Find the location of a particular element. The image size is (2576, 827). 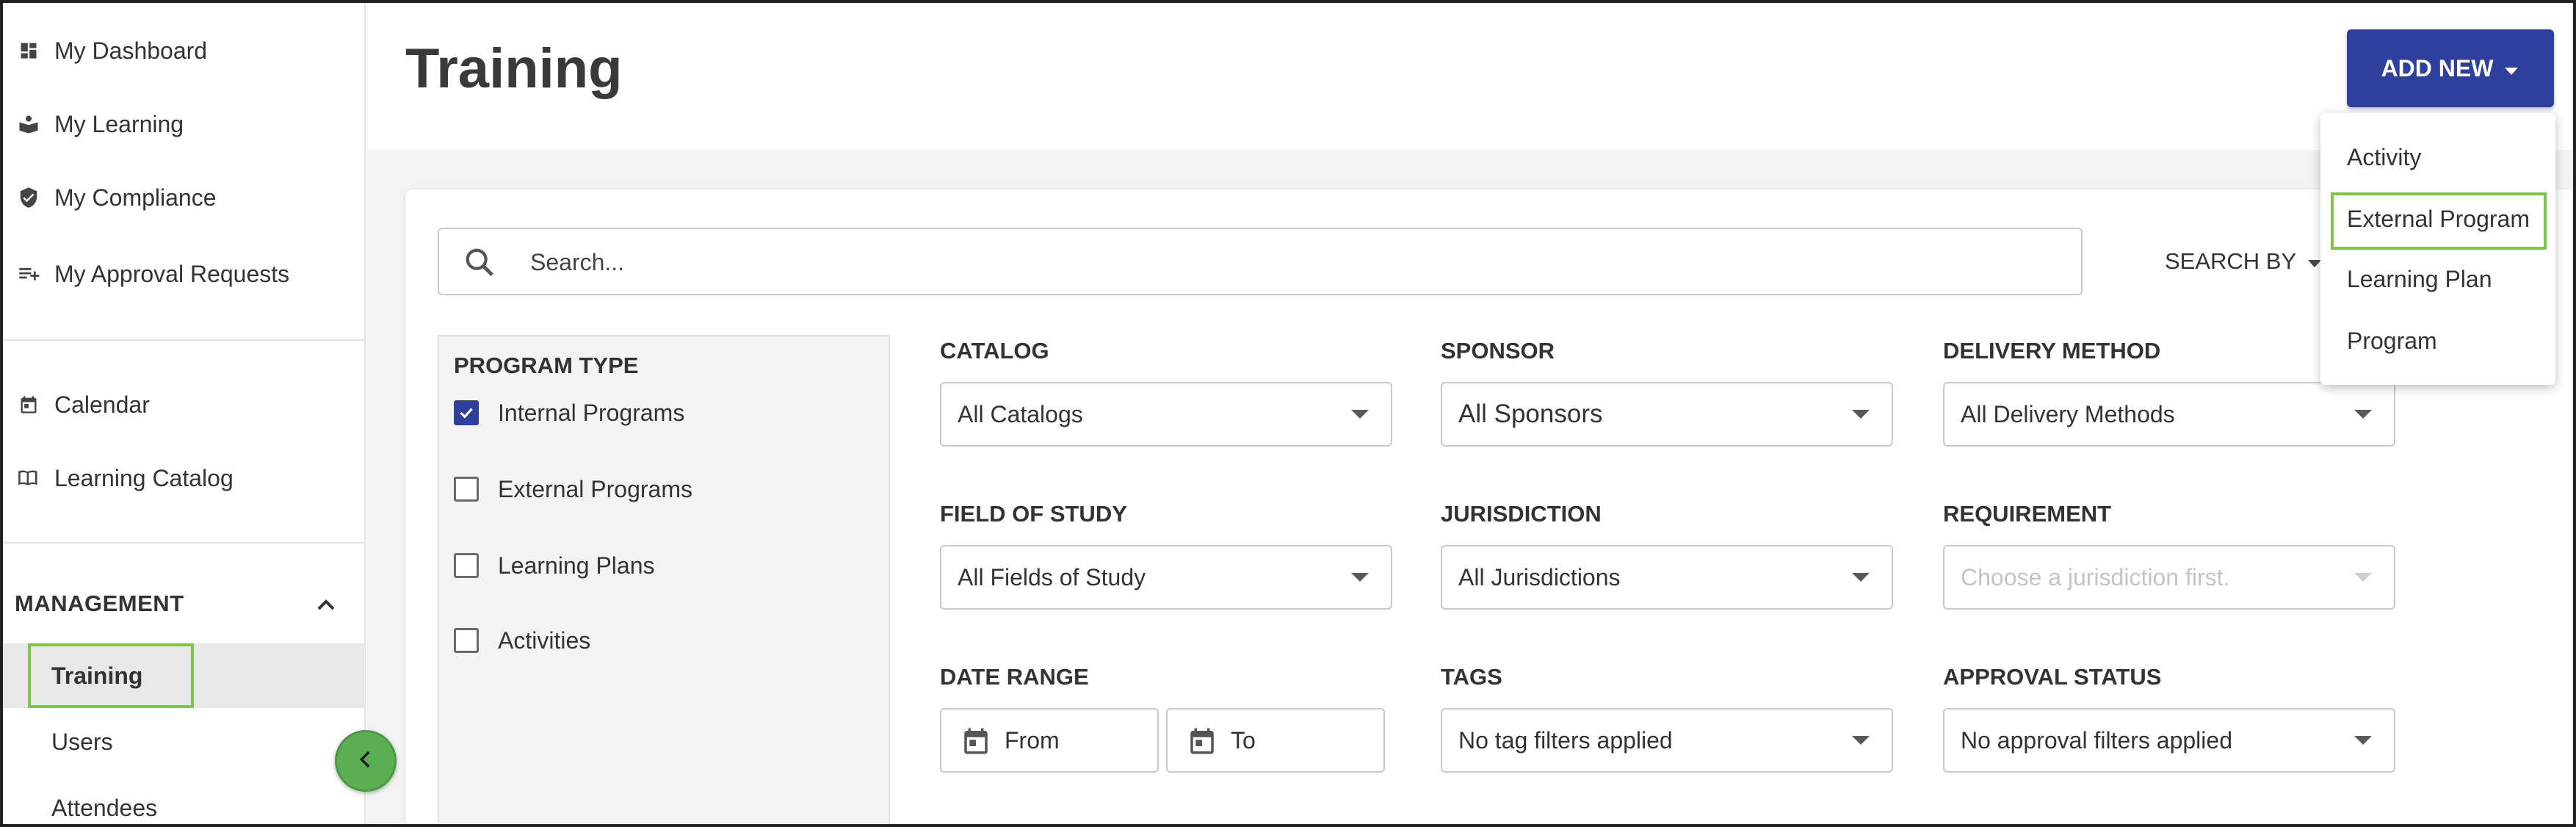

search-by-label: SEARCH BY is located at coordinates (2231, 261).